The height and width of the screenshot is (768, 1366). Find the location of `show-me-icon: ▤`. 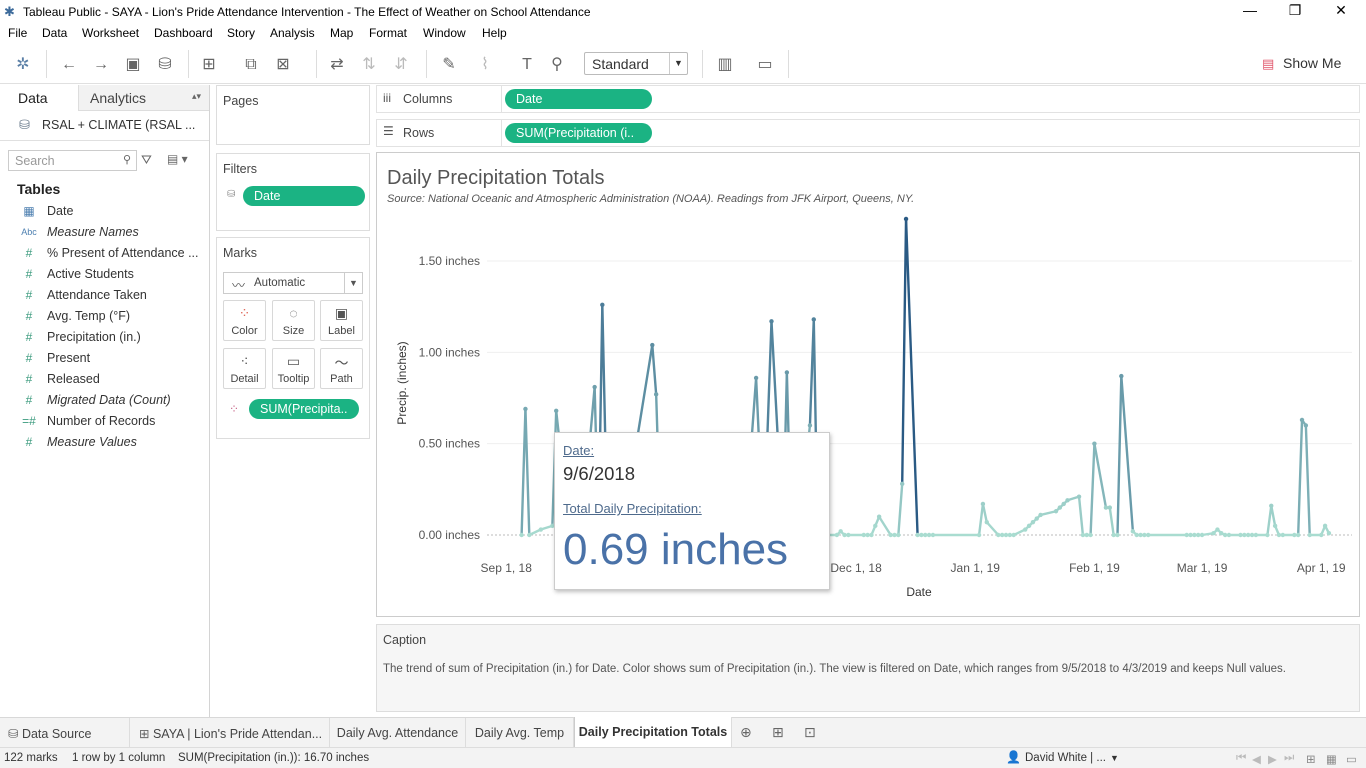

show-me-icon: ▤ is located at coordinates (1268, 64).